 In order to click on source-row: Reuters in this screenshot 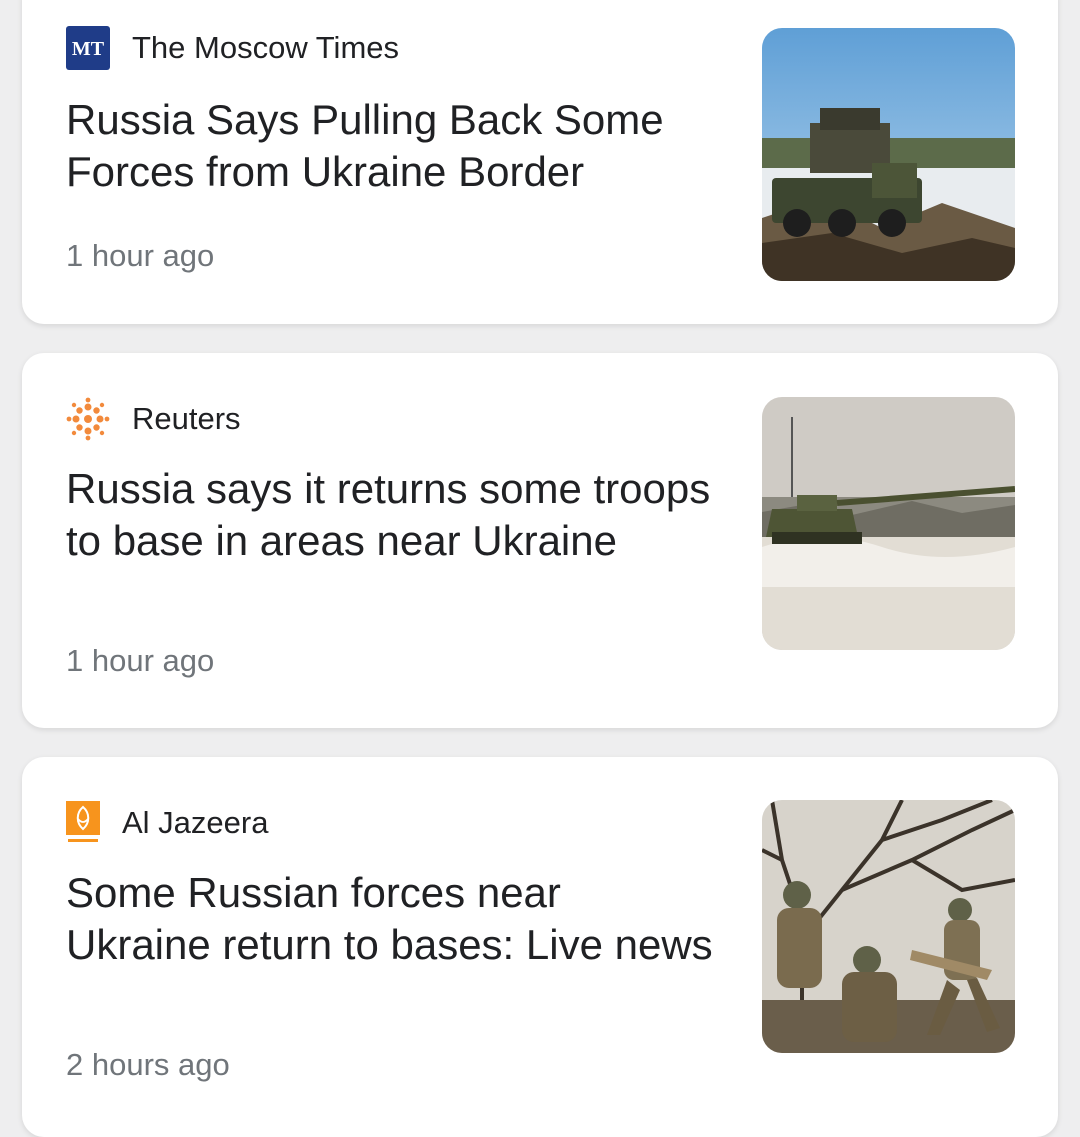, I will do `click(153, 419)`.